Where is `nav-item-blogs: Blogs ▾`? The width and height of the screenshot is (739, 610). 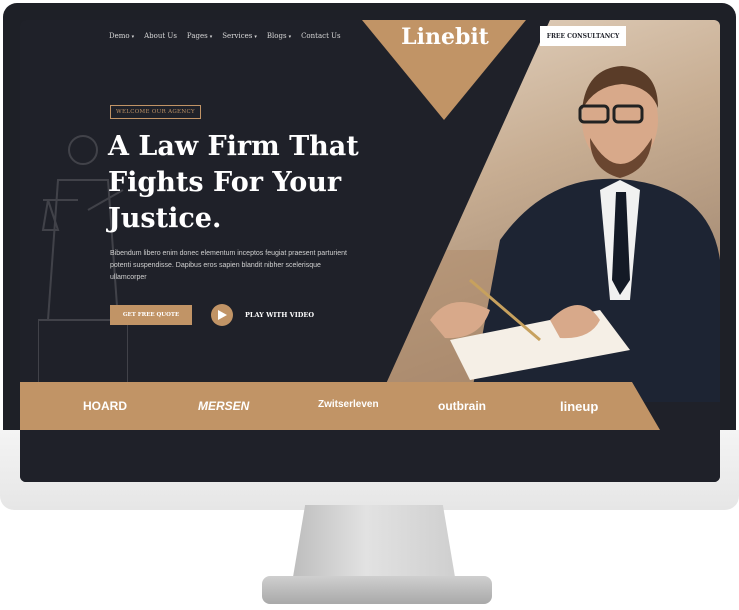 nav-item-blogs: Blogs ▾ is located at coordinates (279, 36).